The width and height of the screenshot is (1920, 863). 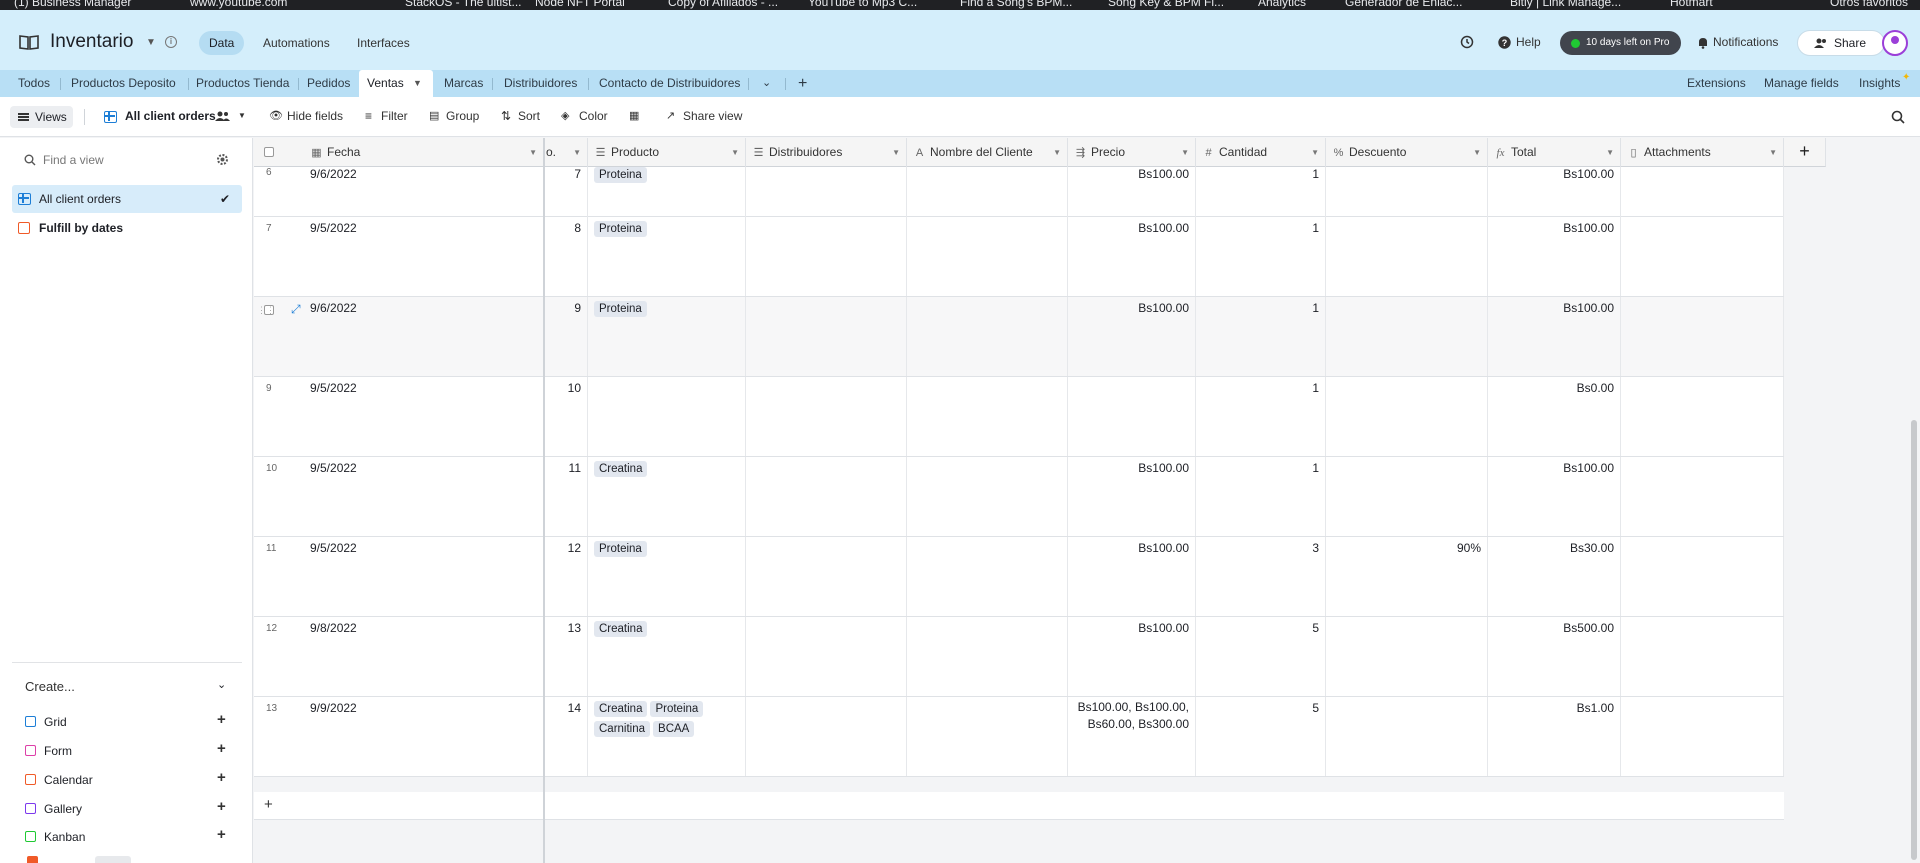 What do you see at coordinates (667, 152) in the screenshot?
I see `column-header-producto: ☰ Producto ▼` at bounding box center [667, 152].